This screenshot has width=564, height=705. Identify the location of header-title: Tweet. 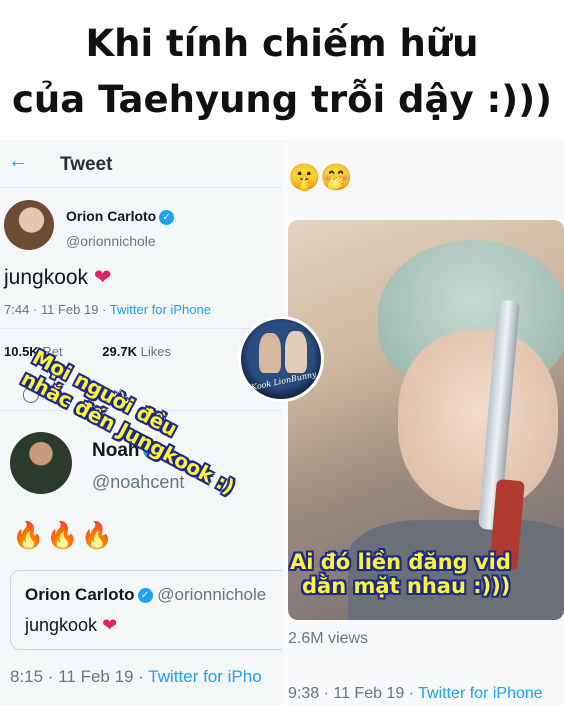
(86, 164).